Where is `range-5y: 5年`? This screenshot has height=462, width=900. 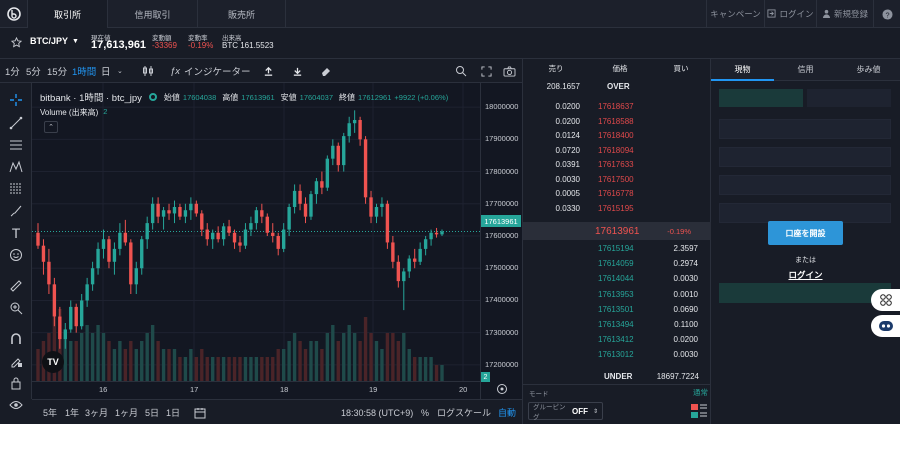
range-5y: 5年 is located at coordinates (50, 412).